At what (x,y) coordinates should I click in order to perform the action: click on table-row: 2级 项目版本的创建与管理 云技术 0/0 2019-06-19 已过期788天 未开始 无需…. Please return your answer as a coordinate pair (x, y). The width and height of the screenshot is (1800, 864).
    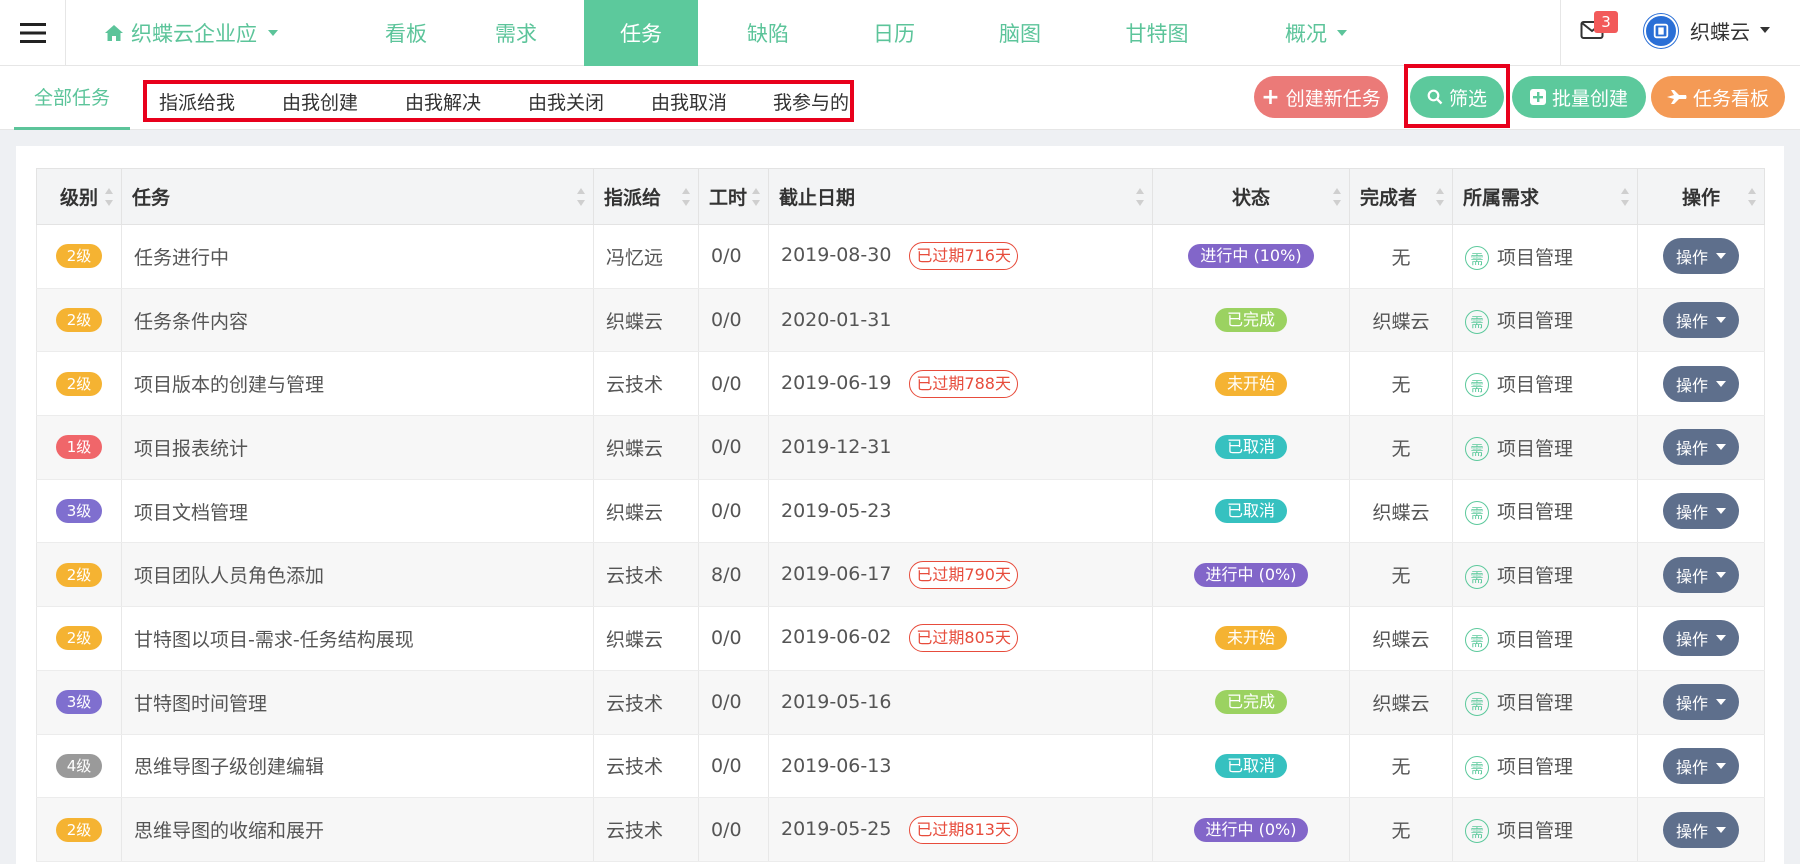
    Looking at the image, I should click on (900, 384).